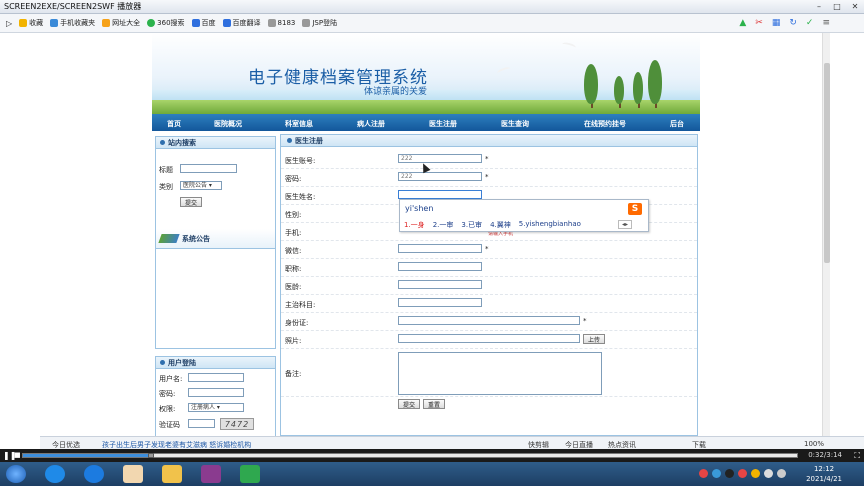  Describe the element at coordinates (781, 473) in the screenshot. I see `volume-icon` at that location.